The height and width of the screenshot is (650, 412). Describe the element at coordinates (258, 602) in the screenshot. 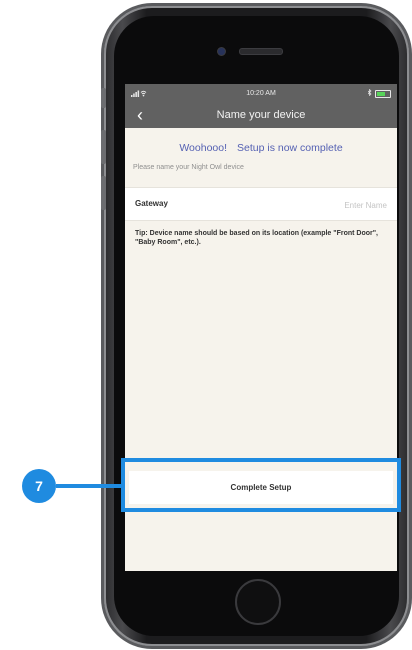

I see `home-button` at that location.